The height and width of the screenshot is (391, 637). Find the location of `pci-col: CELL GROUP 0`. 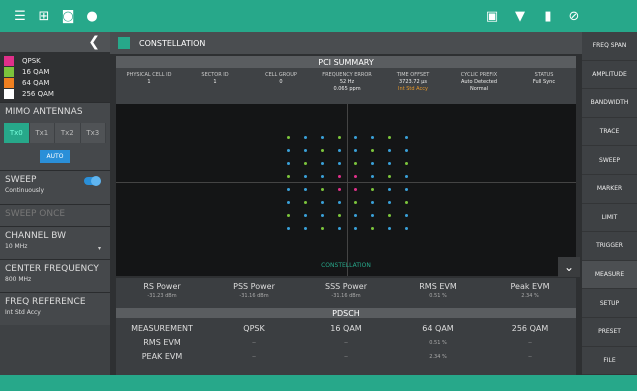

pci-col: CELL GROUP 0 is located at coordinates (281, 78).